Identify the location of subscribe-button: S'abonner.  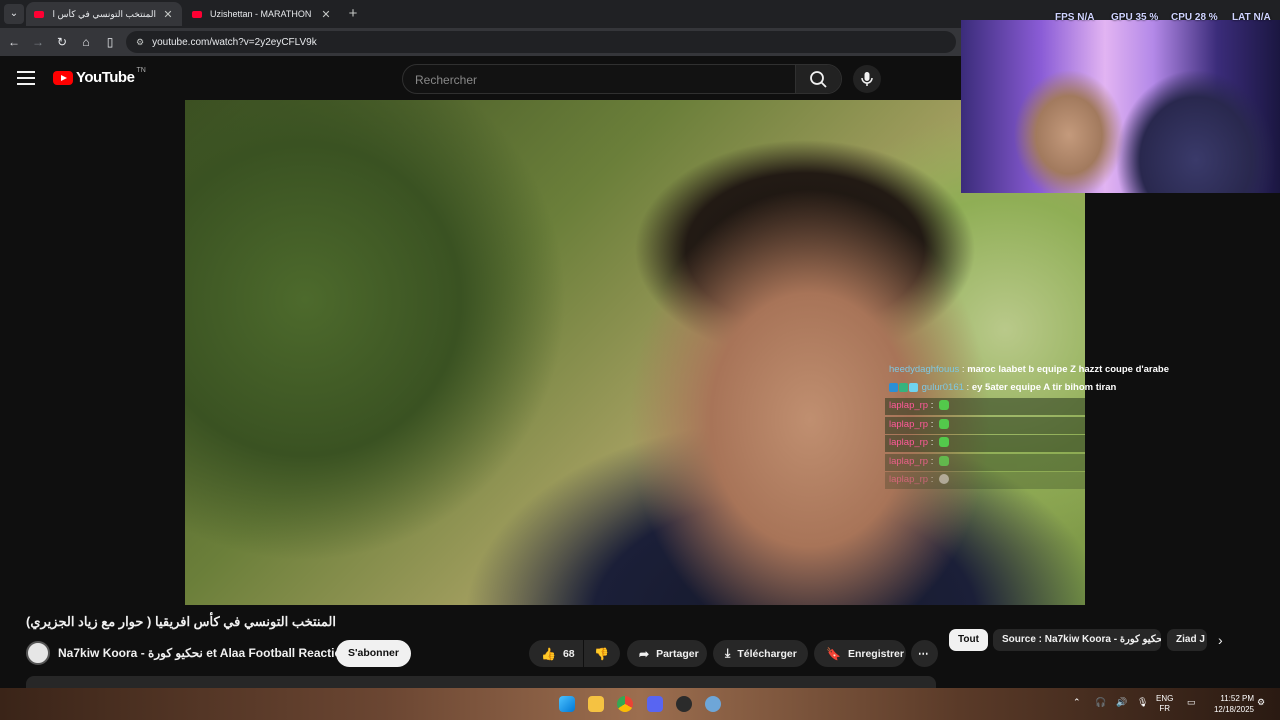
(373, 653).